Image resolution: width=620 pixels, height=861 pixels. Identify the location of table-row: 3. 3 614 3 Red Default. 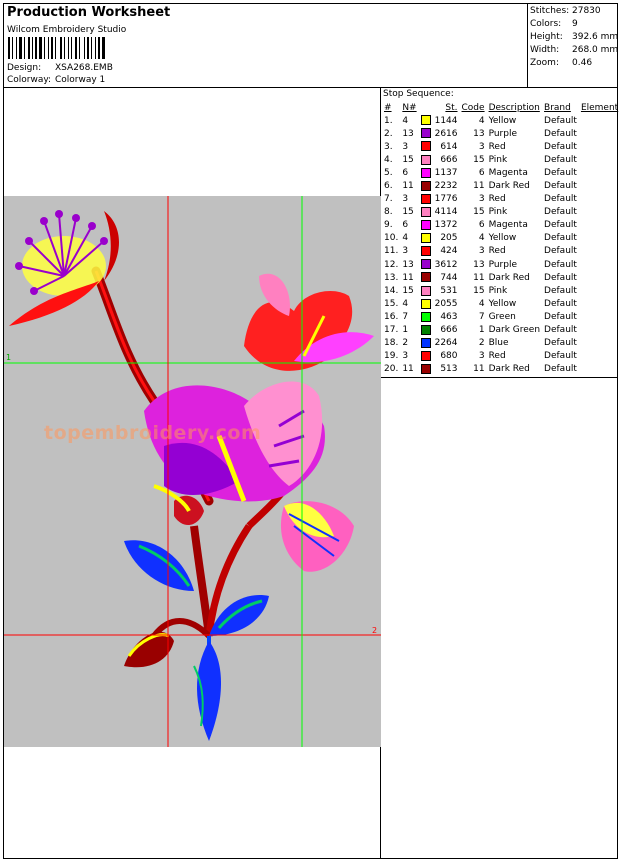
(501, 146).